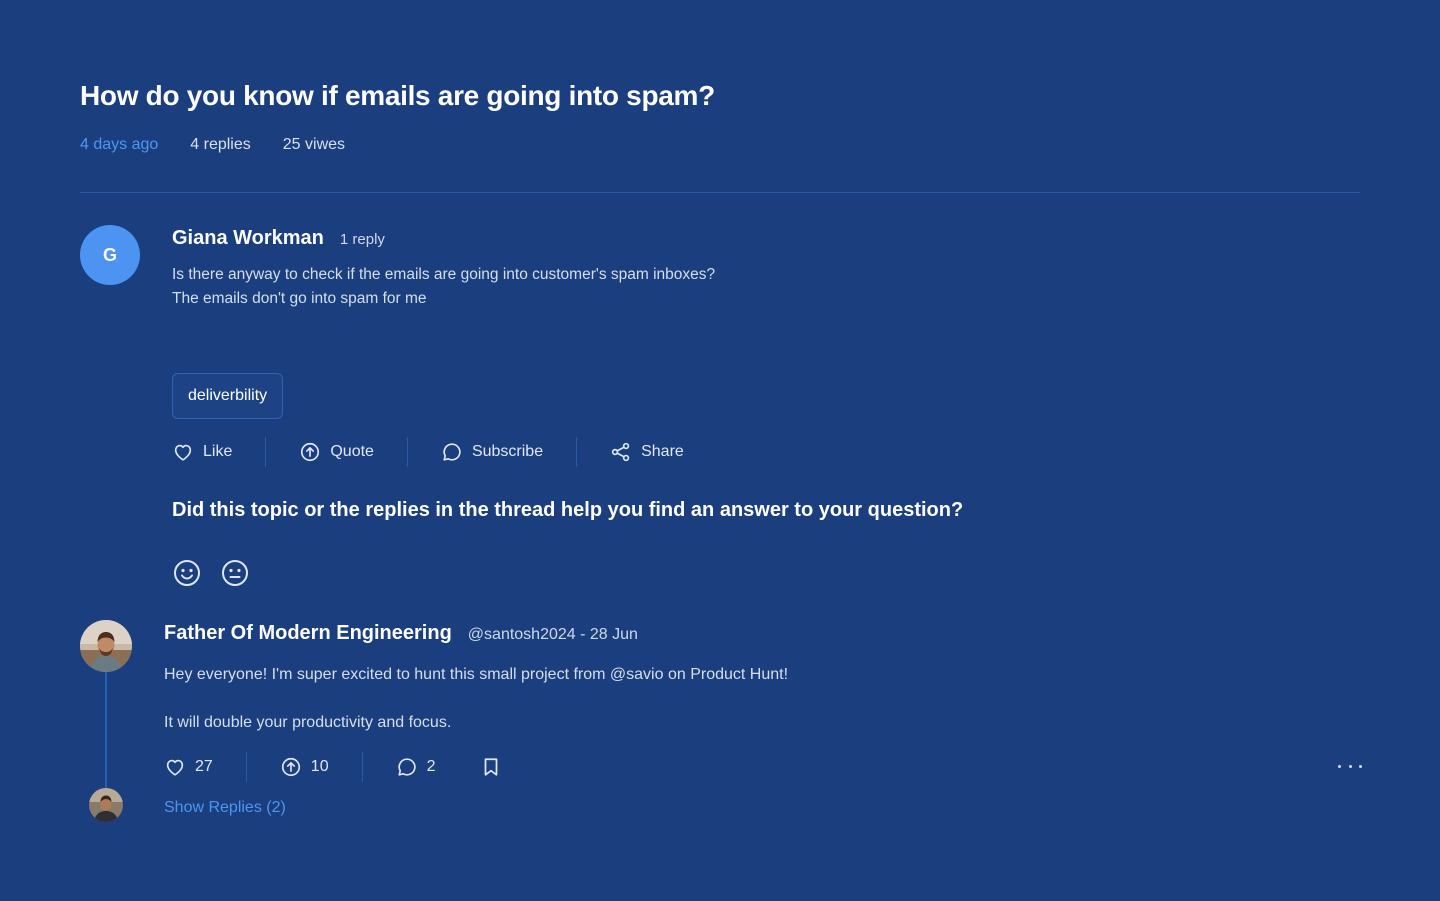  I want to click on comment-actions: 27 10 2, so click(333, 767).